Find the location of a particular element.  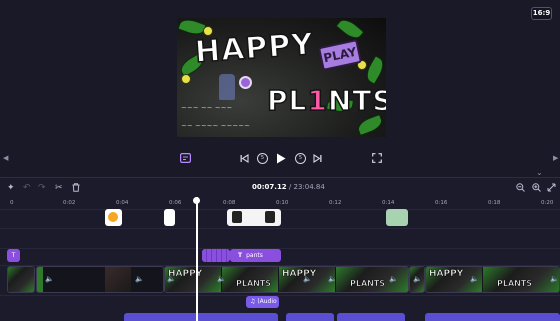

text-clip-pants: Tpants is located at coordinates (255, 255).